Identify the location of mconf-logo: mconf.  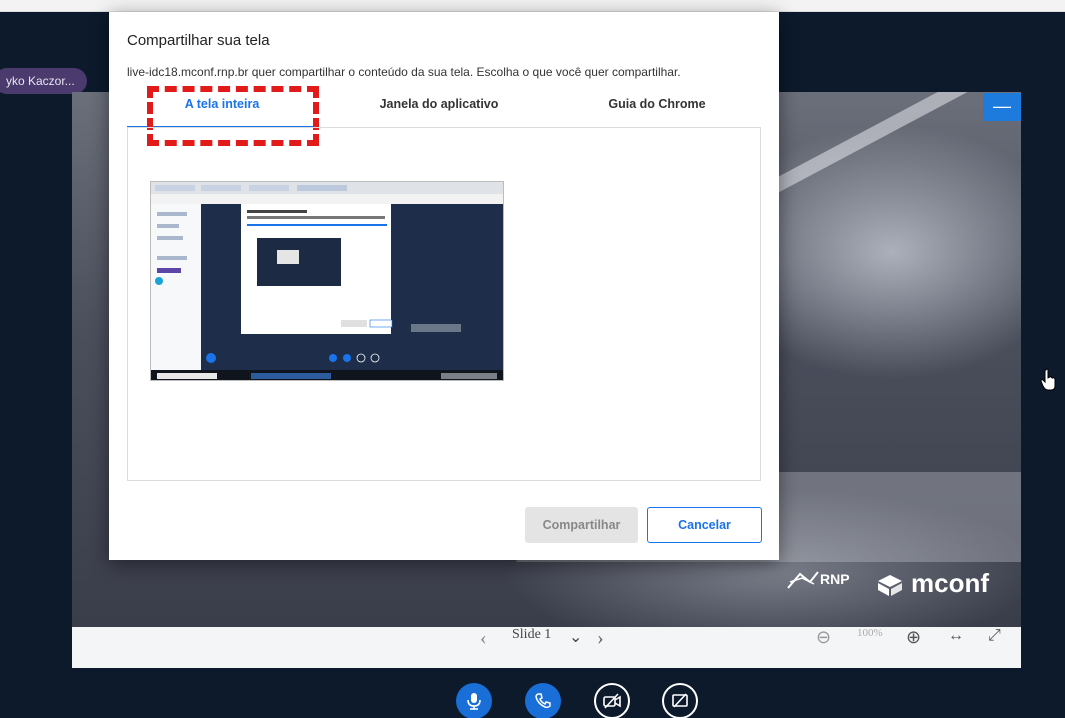
(932, 583).